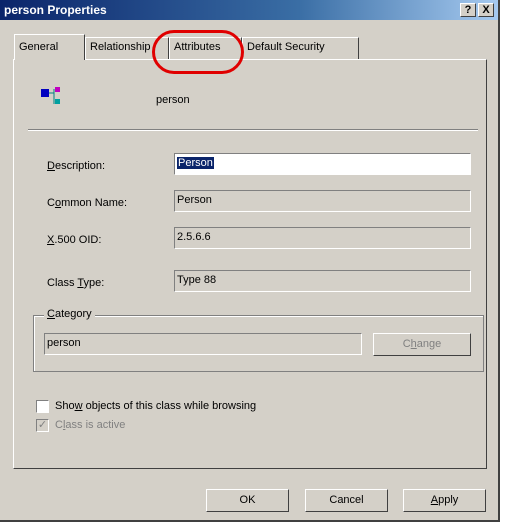 The image size is (507, 529). What do you see at coordinates (486, 10) in the screenshot?
I see `close-button: X` at bounding box center [486, 10].